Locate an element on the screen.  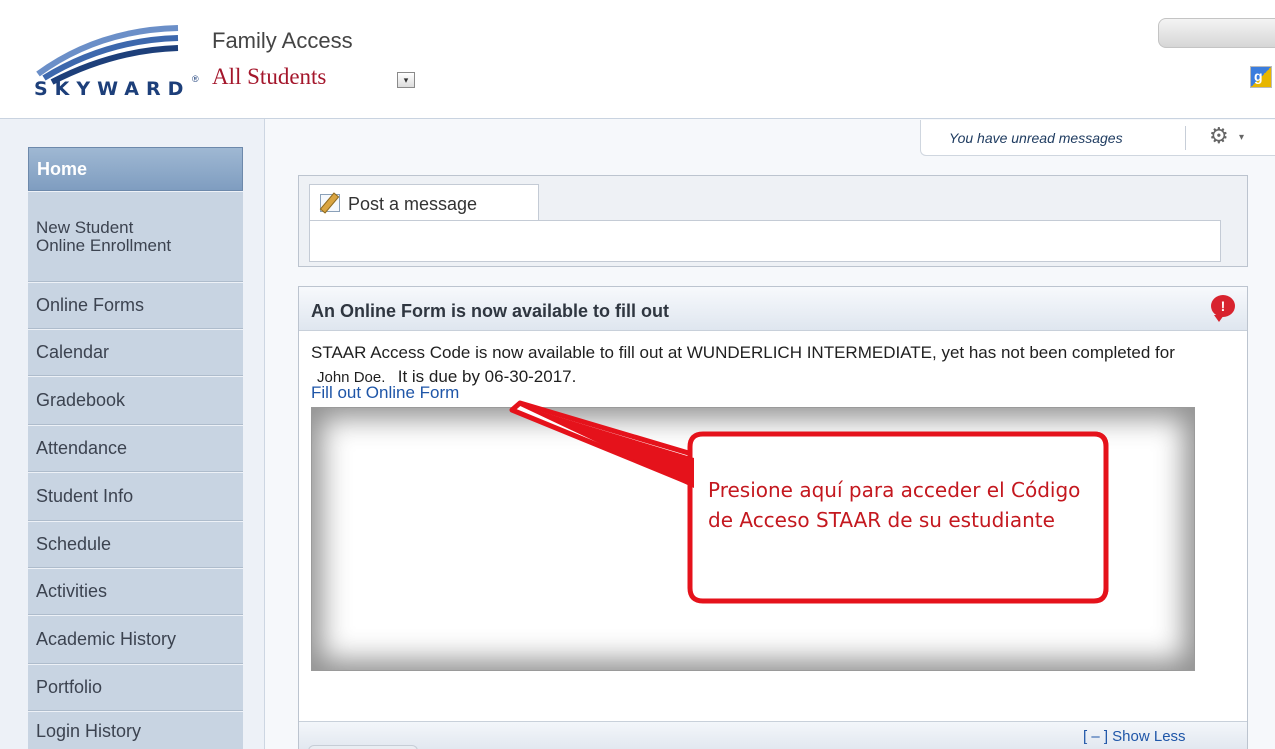
sidebar-item-label: Home is located at coordinates (62, 168).